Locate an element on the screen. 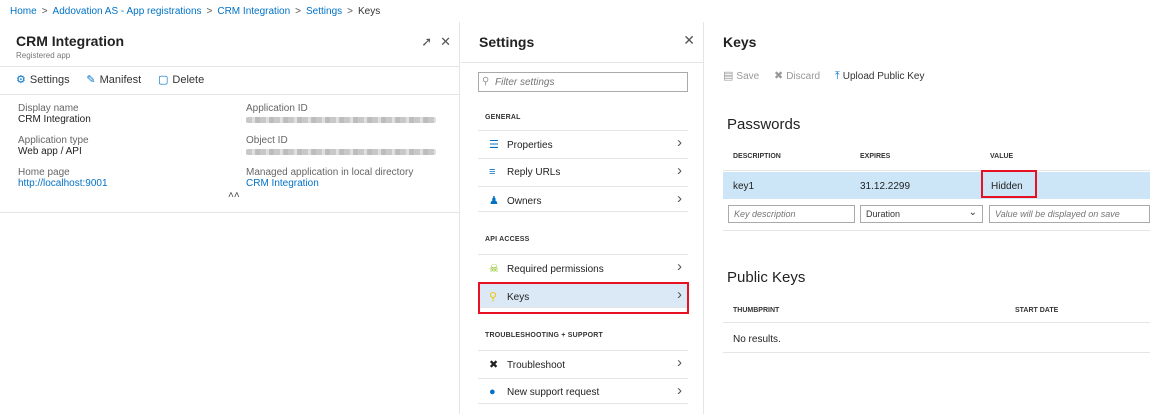 This screenshot has width=1150, height=414. app-subtitle: Registered app is located at coordinates (43, 55).